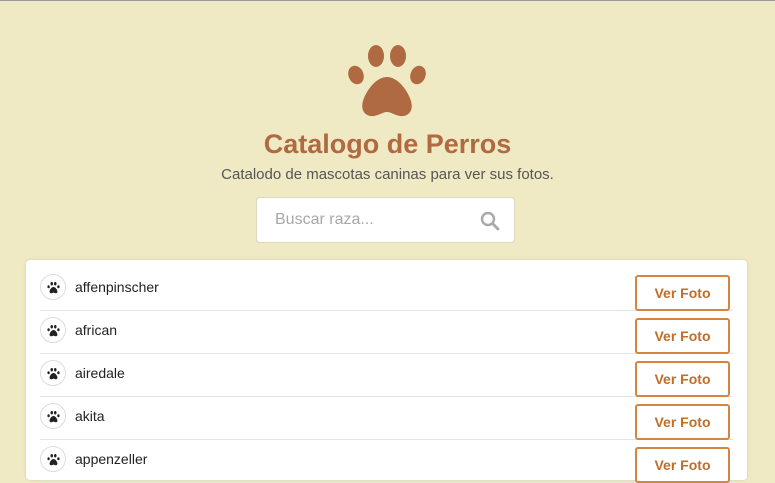 This screenshot has height=483, width=775. What do you see at coordinates (117, 287) in the screenshot?
I see `breed-name: affenpinscher` at bounding box center [117, 287].